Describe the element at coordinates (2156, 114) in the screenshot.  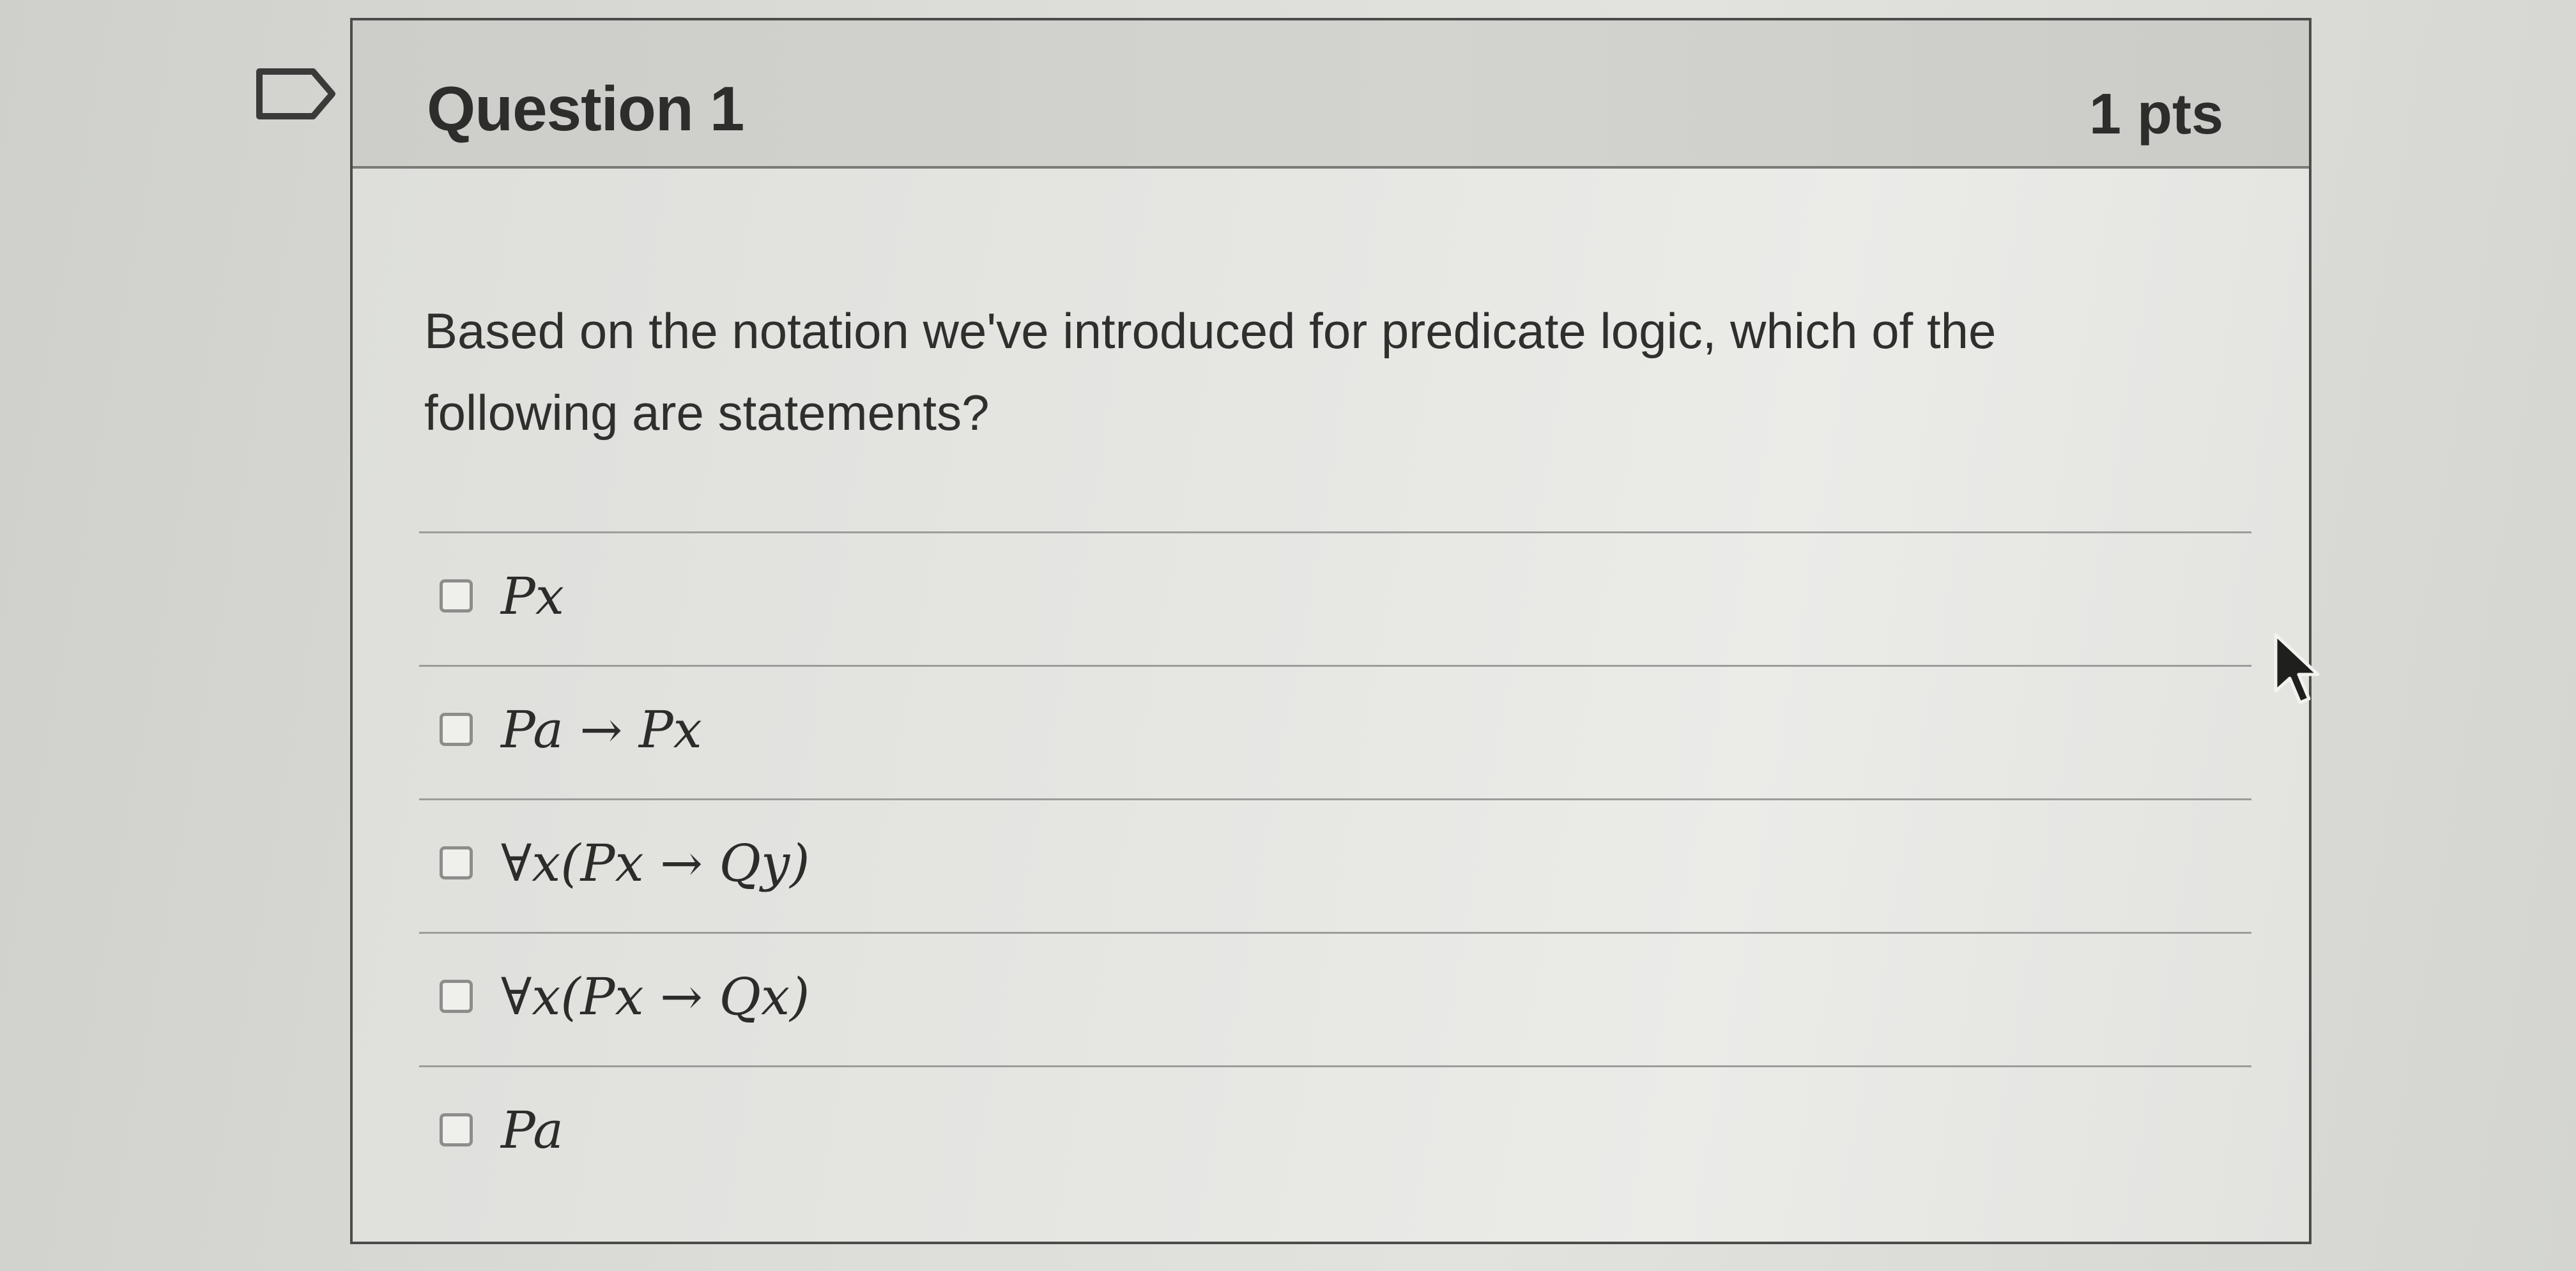
I see `question-points: 1 pts` at that location.